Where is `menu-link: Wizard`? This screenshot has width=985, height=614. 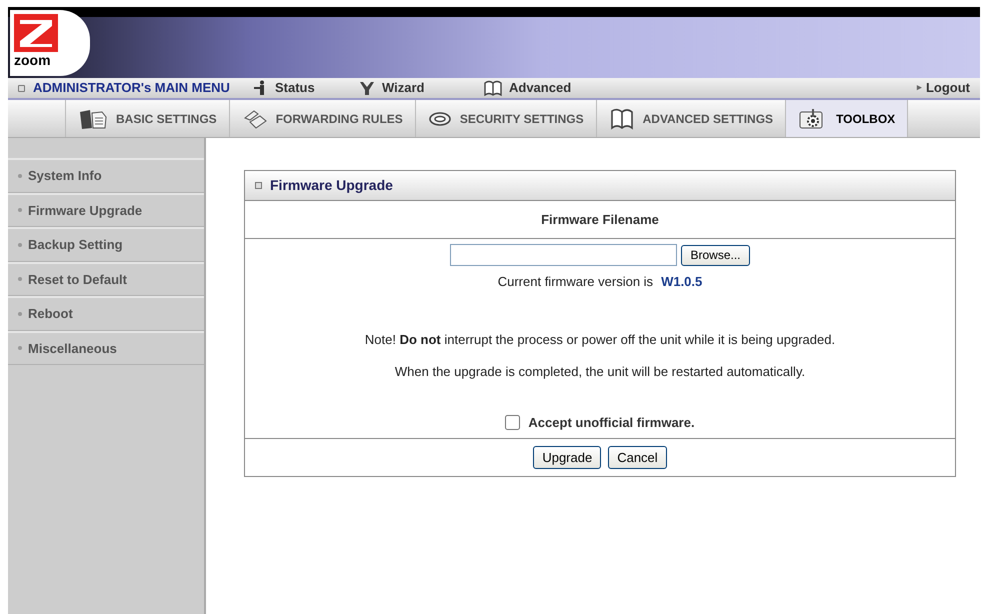 menu-link: Wizard is located at coordinates (420, 88).